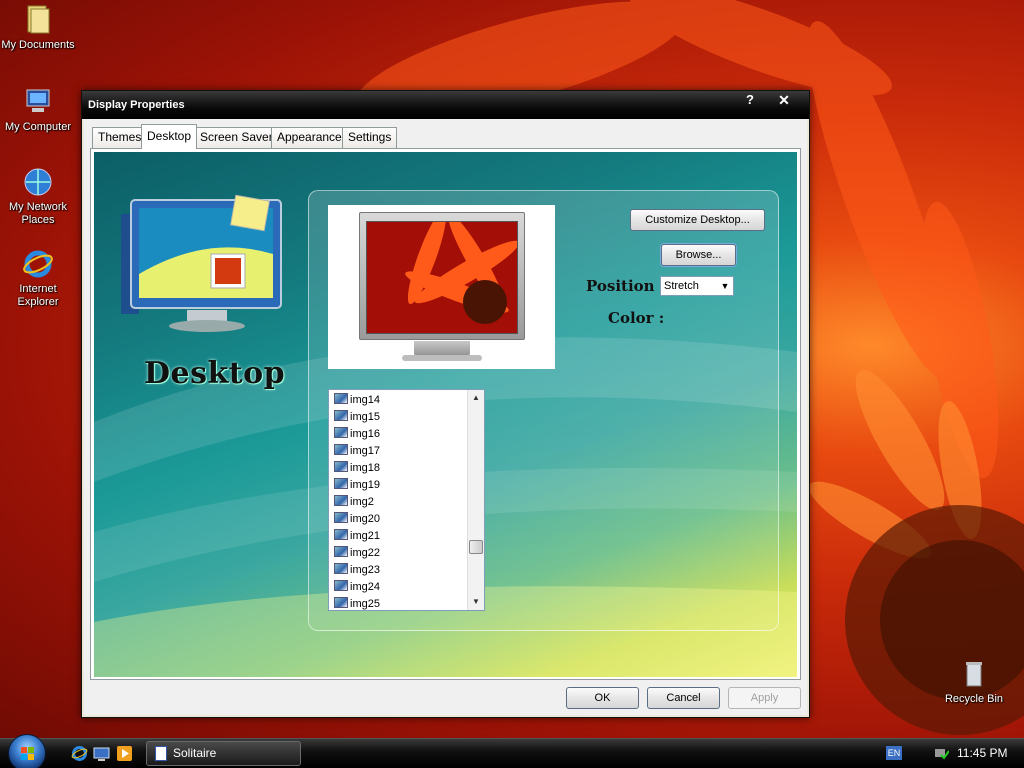  Describe the element at coordinates (215, 373) in the screenshot. I see `desktop-tab-caption: Desktop` at that location.